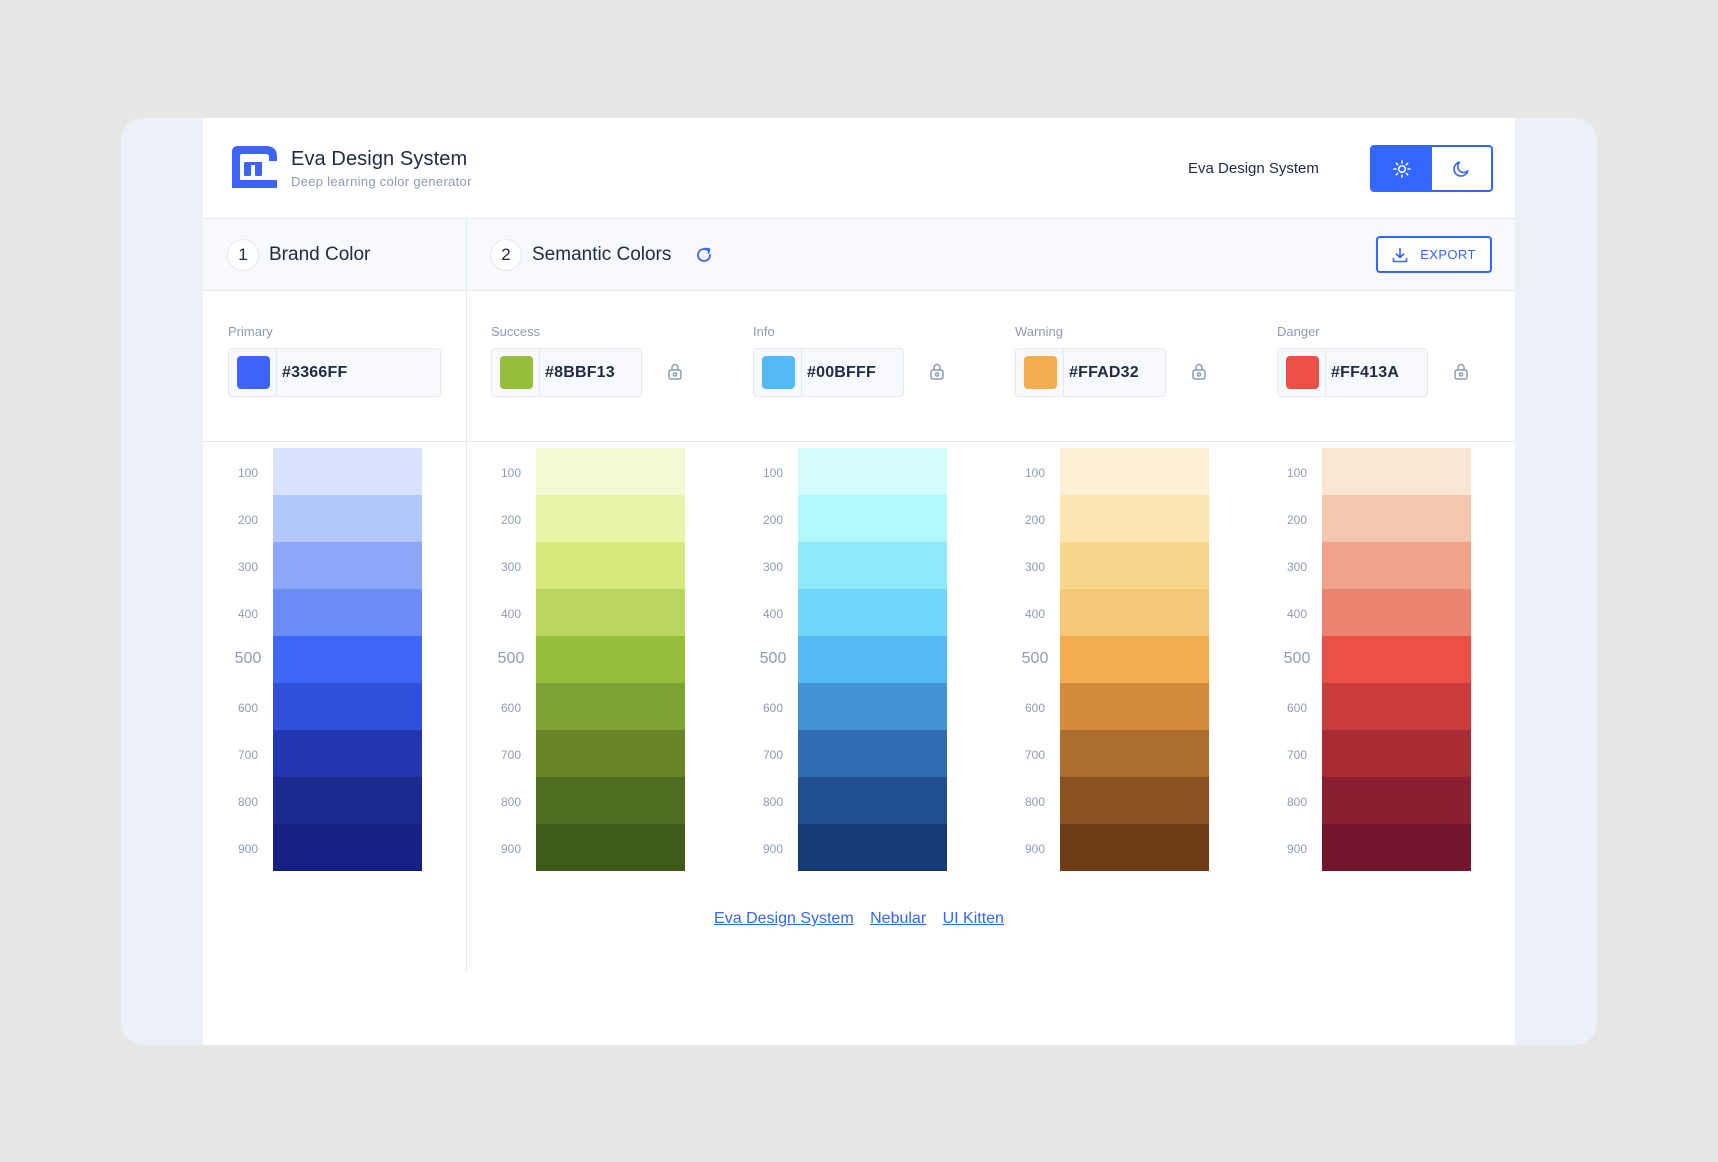  What do you see at coordinates (937, 371) in the screenshot?
I see `info-lock-icon` at bounding box center [937, 371].